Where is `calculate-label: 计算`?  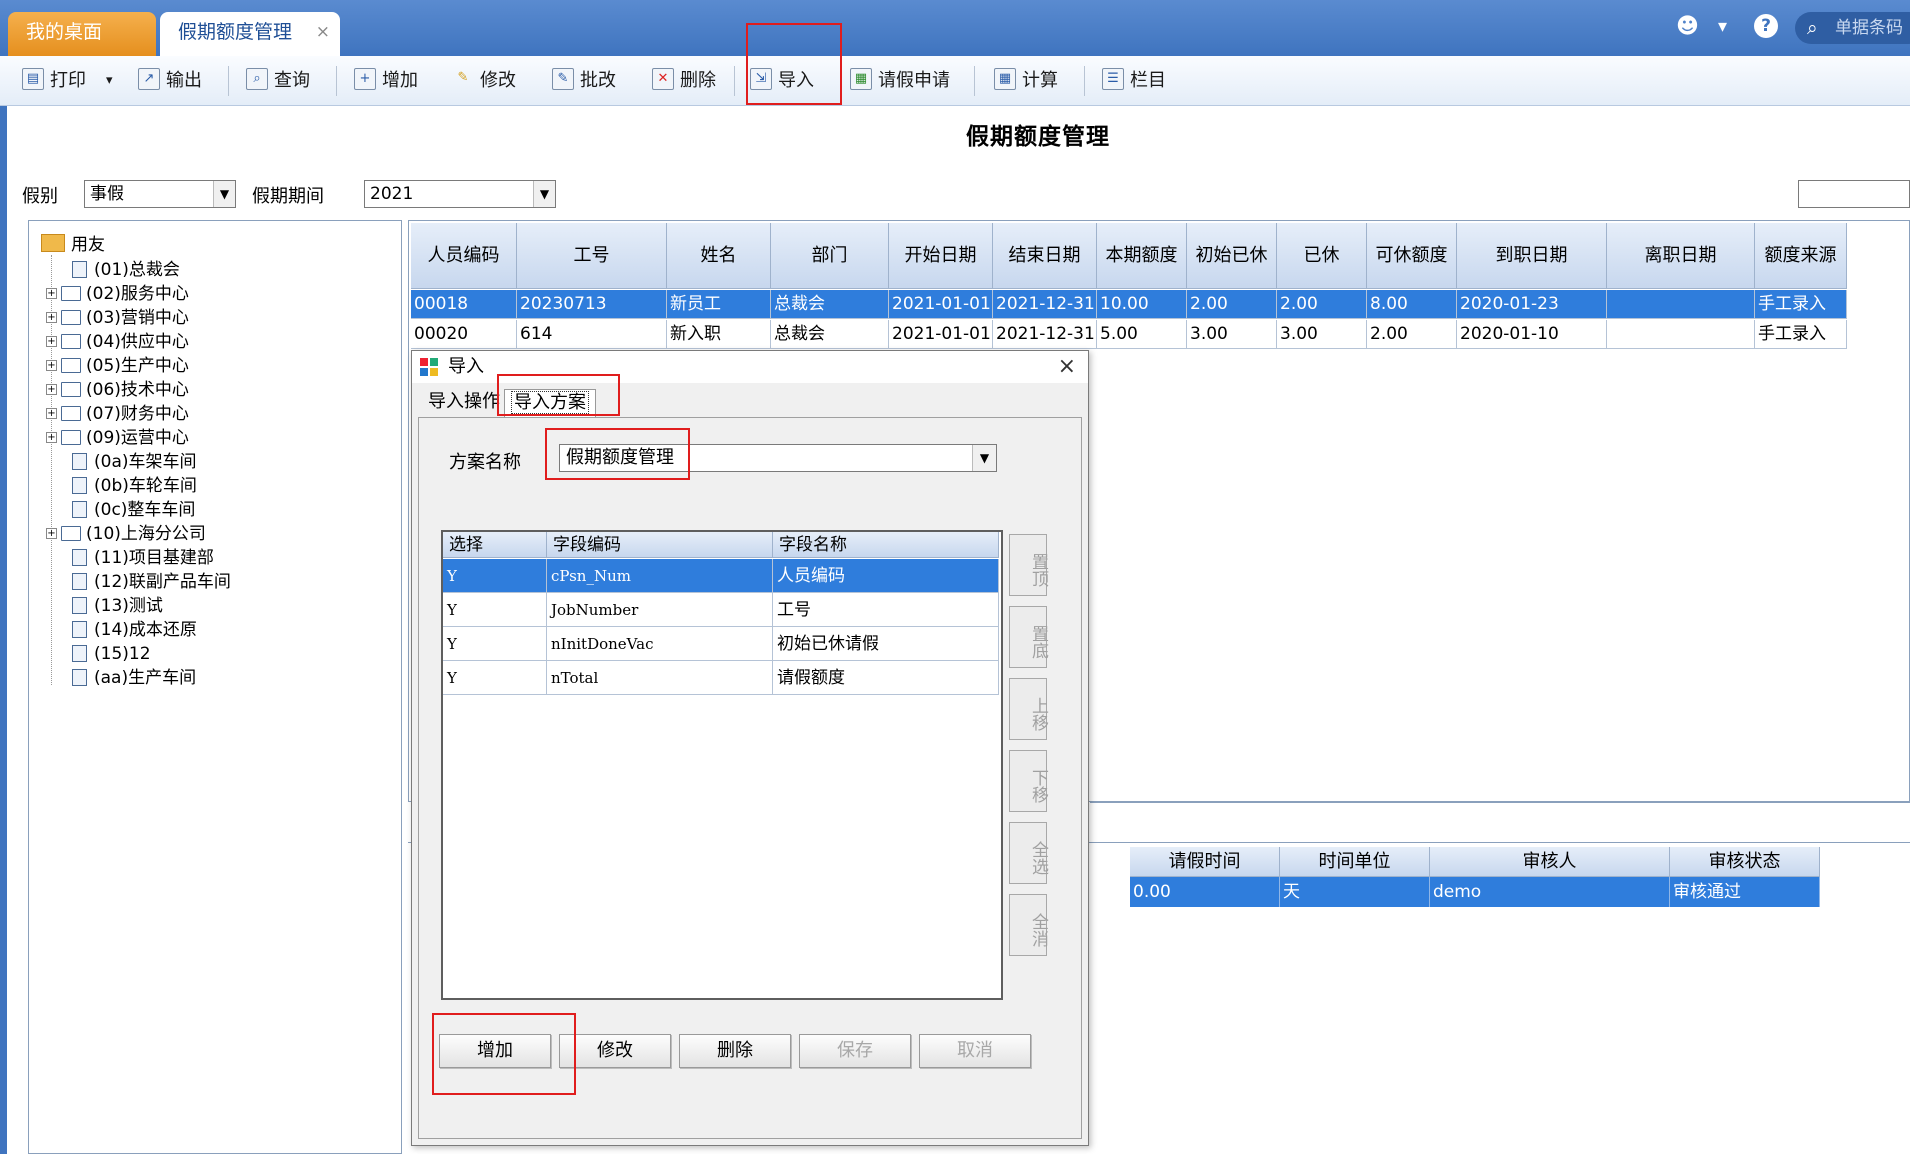 calculate-label: 计算 is located at coordinates (1040, 80).